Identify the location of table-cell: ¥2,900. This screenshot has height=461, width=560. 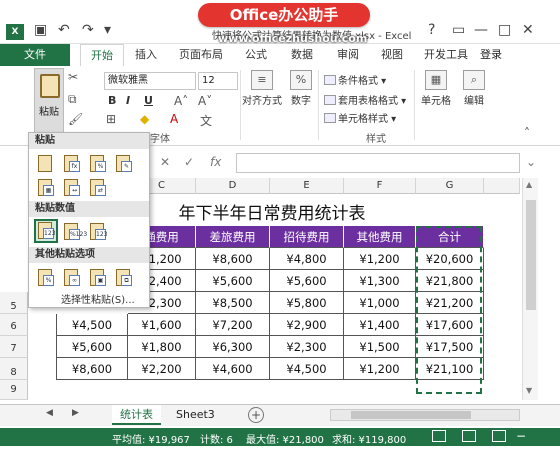
(307, 325).